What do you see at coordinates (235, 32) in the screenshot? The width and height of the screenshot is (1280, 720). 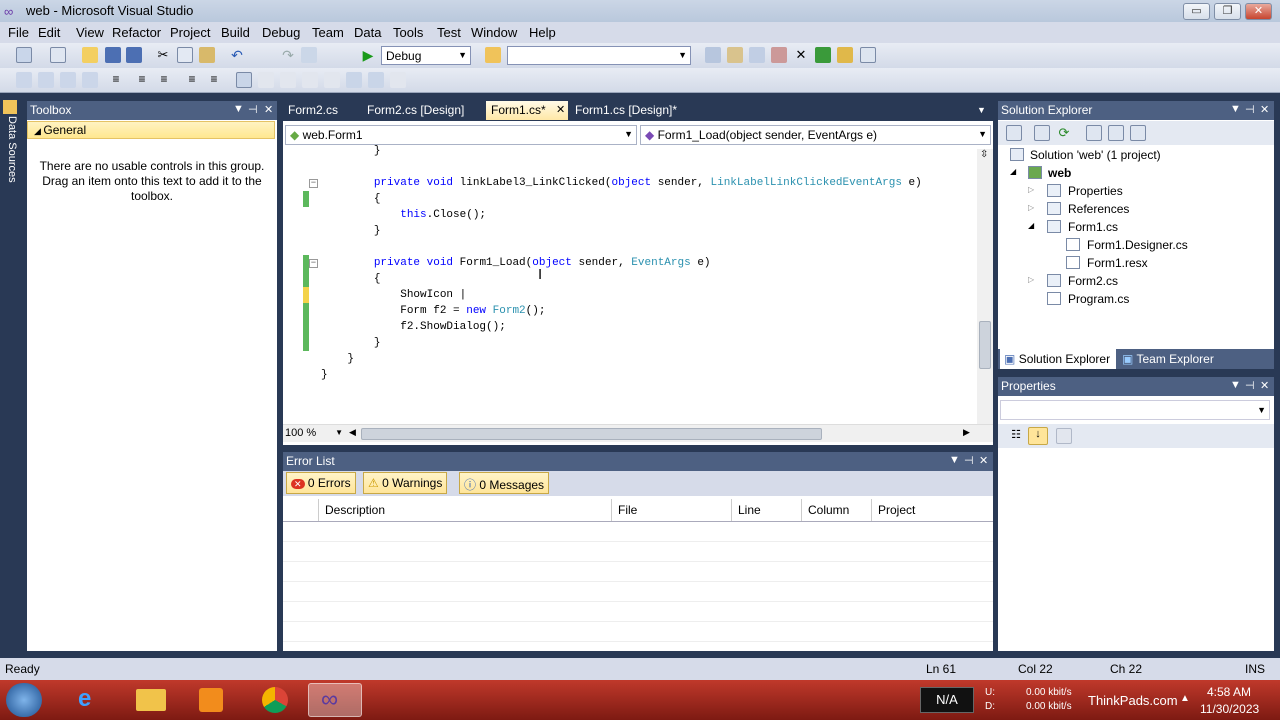 I see `menu-item-build: Build` at bounding box center [235, 32].